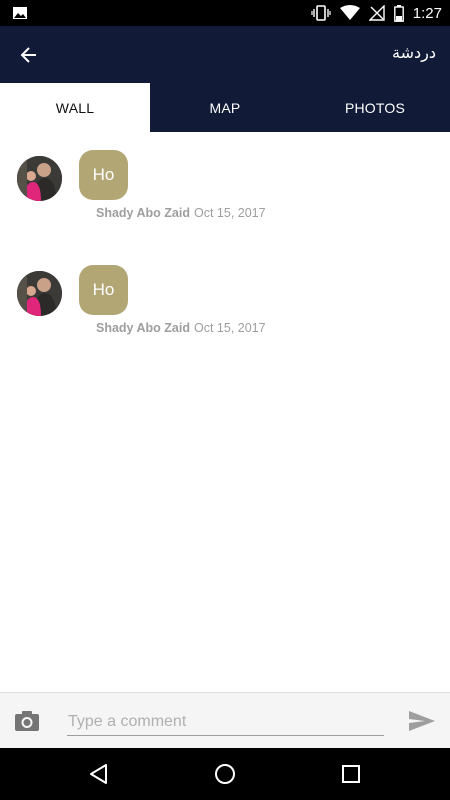 The height and width of the screenshot is (800, 450). I want to click on vibrate-icon, so click(321, 13).